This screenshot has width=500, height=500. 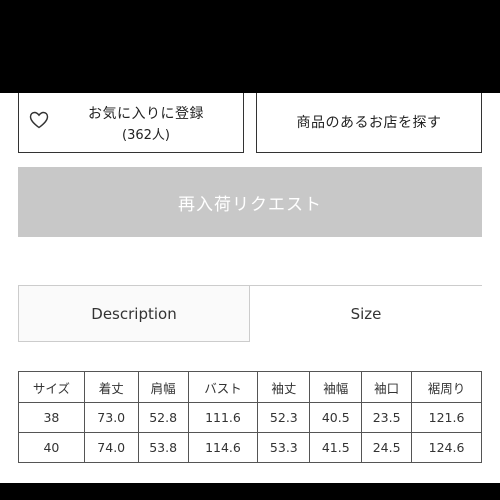 I want to click on table-cell: 52.3, so click(x=284, y=417).